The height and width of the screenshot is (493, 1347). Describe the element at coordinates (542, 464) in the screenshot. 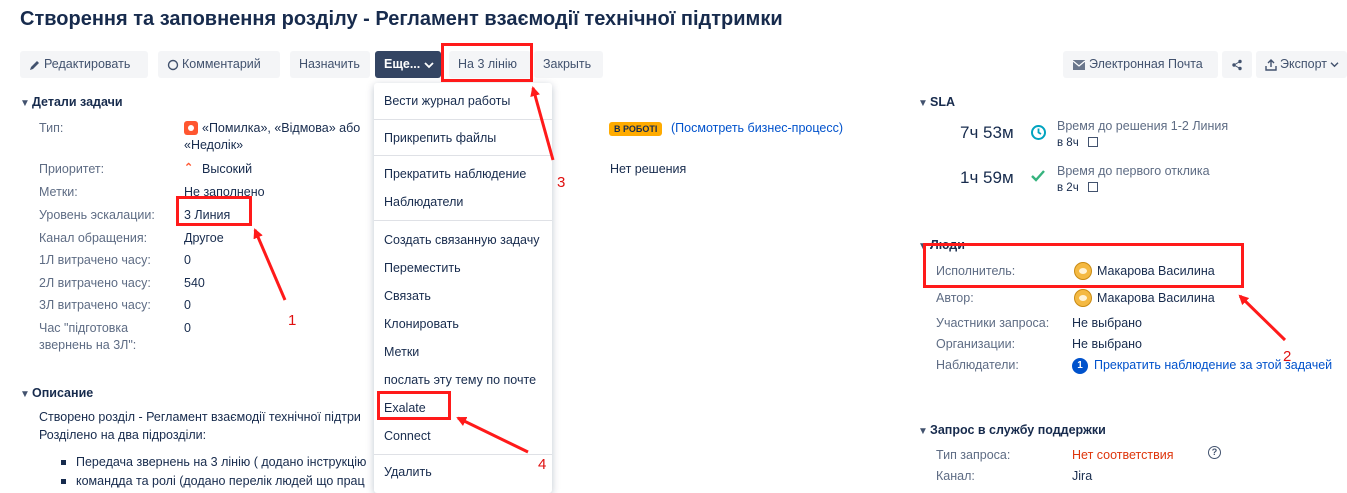

I see `annotation-number: 4` at that location.